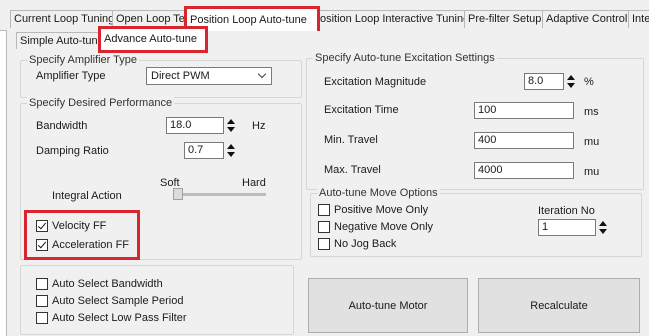 The image size is (649, 336). I want to click on iteration-value: 1, so click(545, 227).